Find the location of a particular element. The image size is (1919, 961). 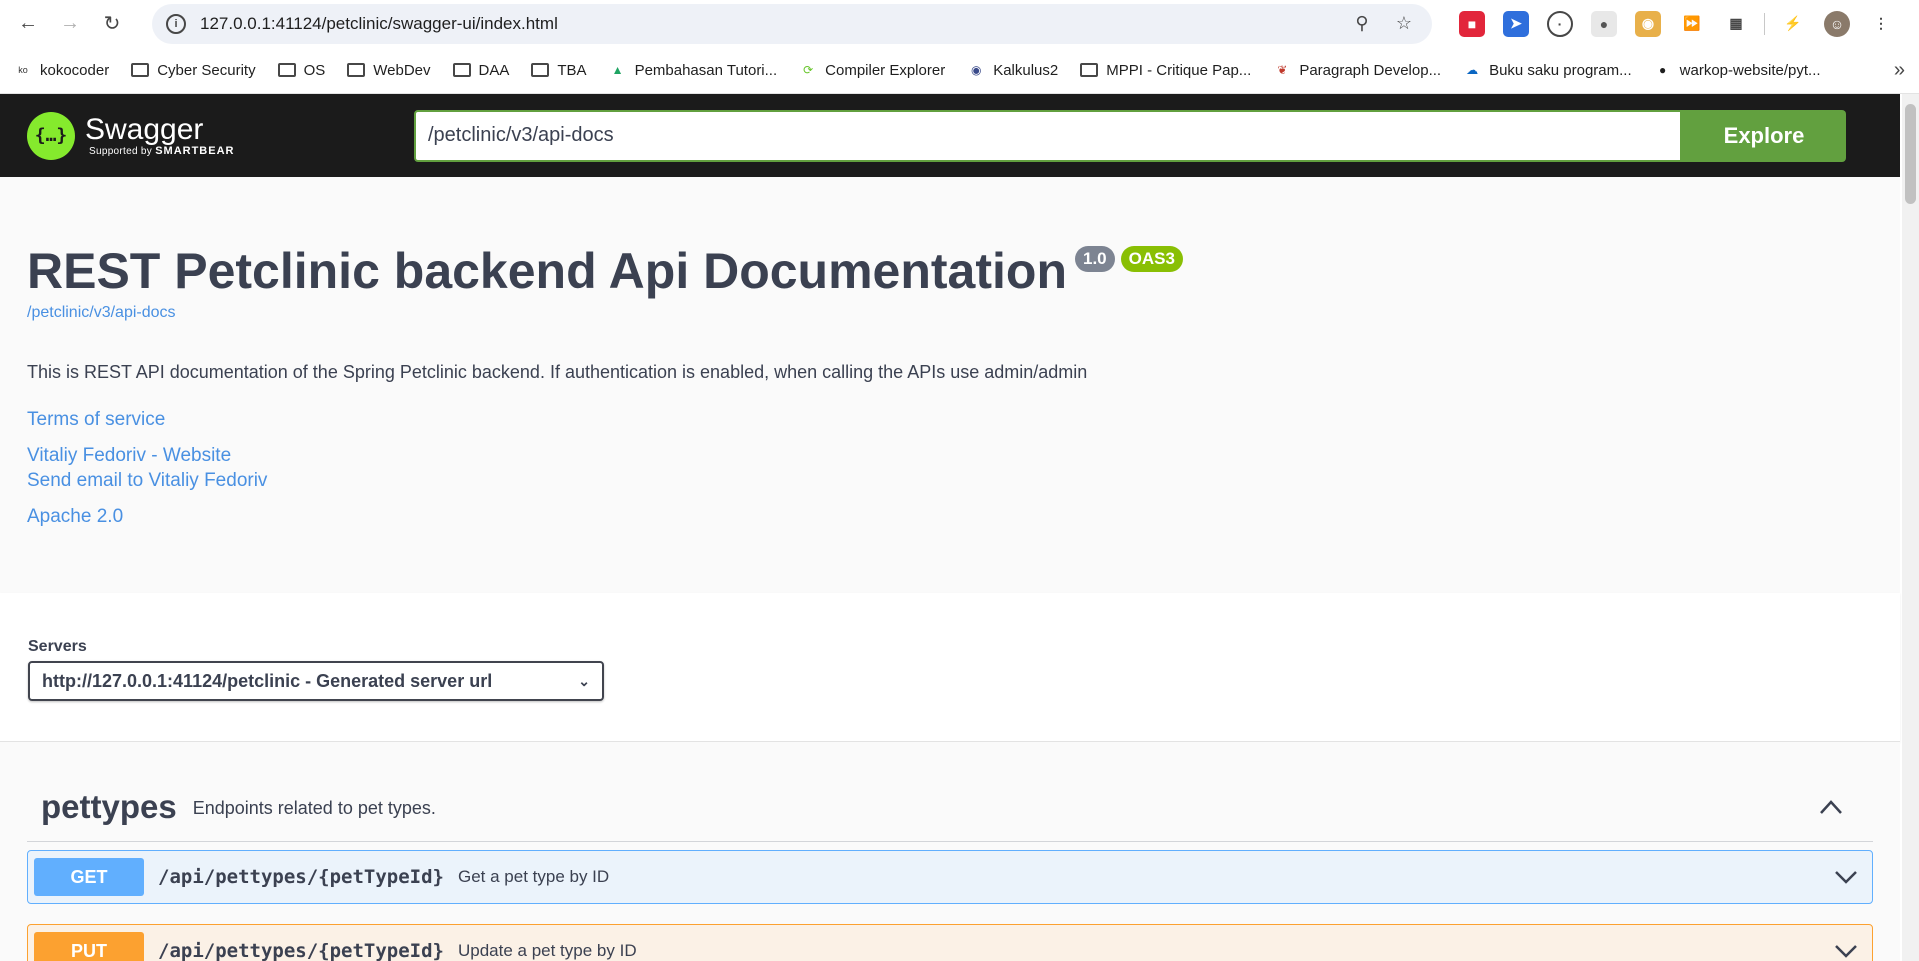

chevron-up-icon is located at coordinates (1831, 807).